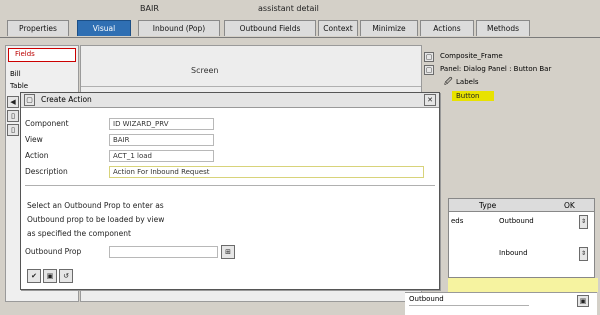 Image resolution: width=600 pixels, height=315 pixels. Describe the element at coordinates (179, 28) in the screenshot. I see `tab-inbound: Inbound (Pop)` at that location.